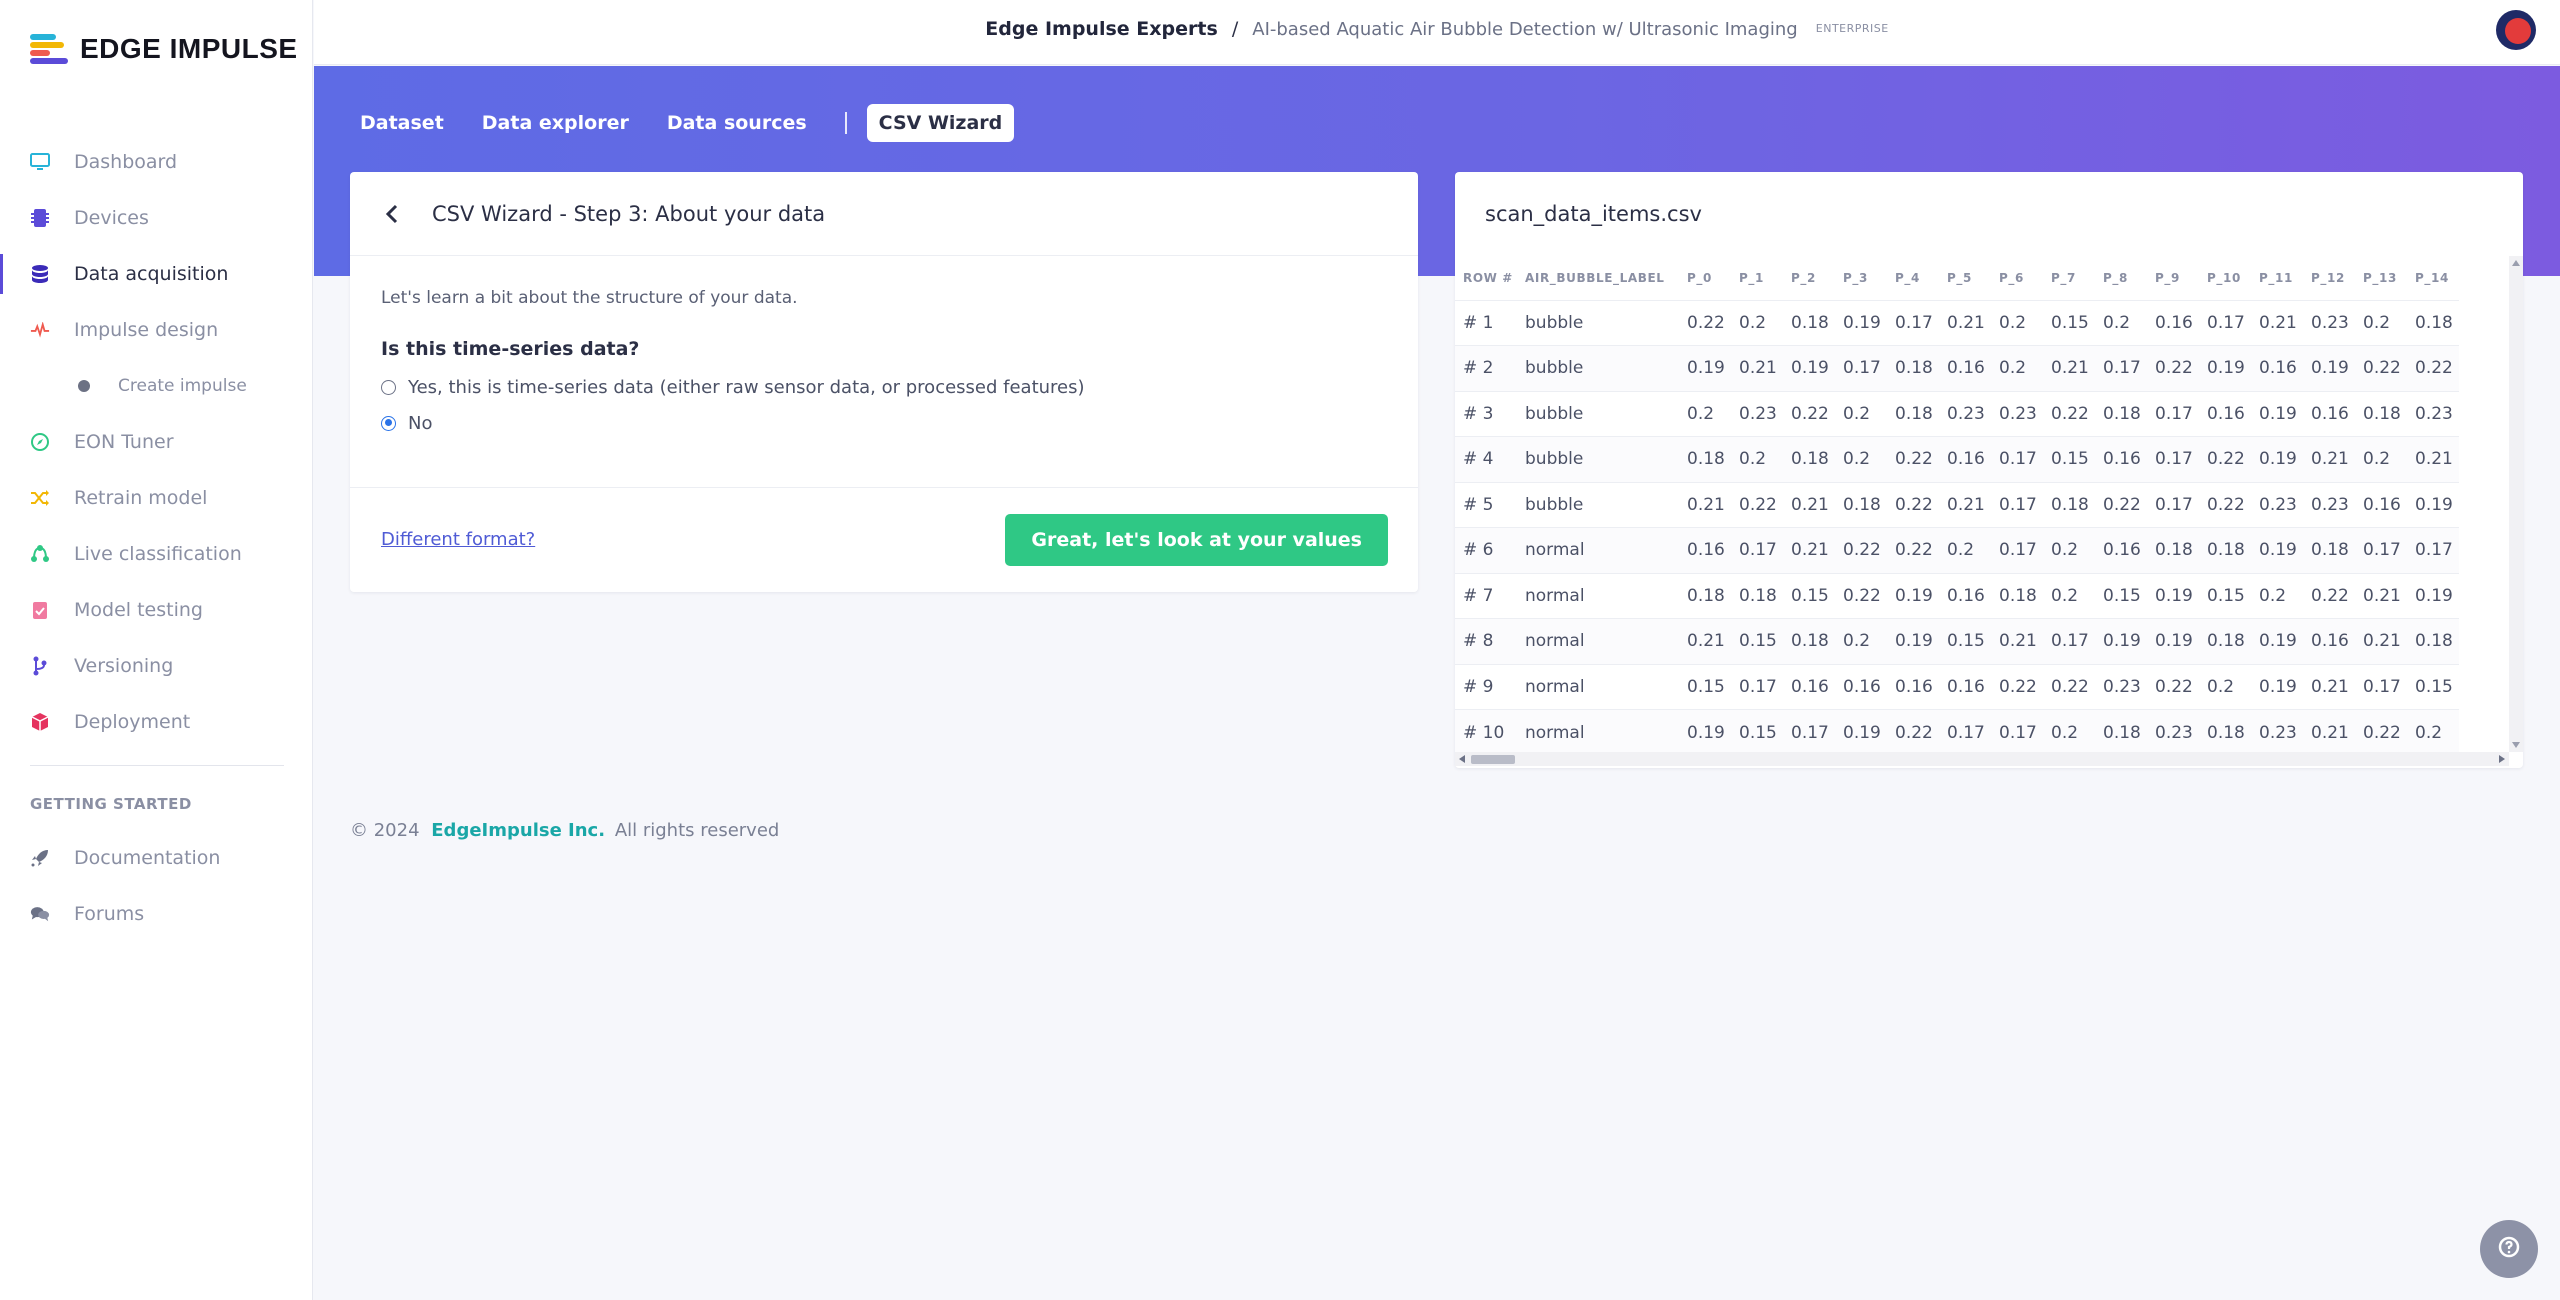  I want to click on sidebar-item-model-testing: Model testing, so click(156, 610).